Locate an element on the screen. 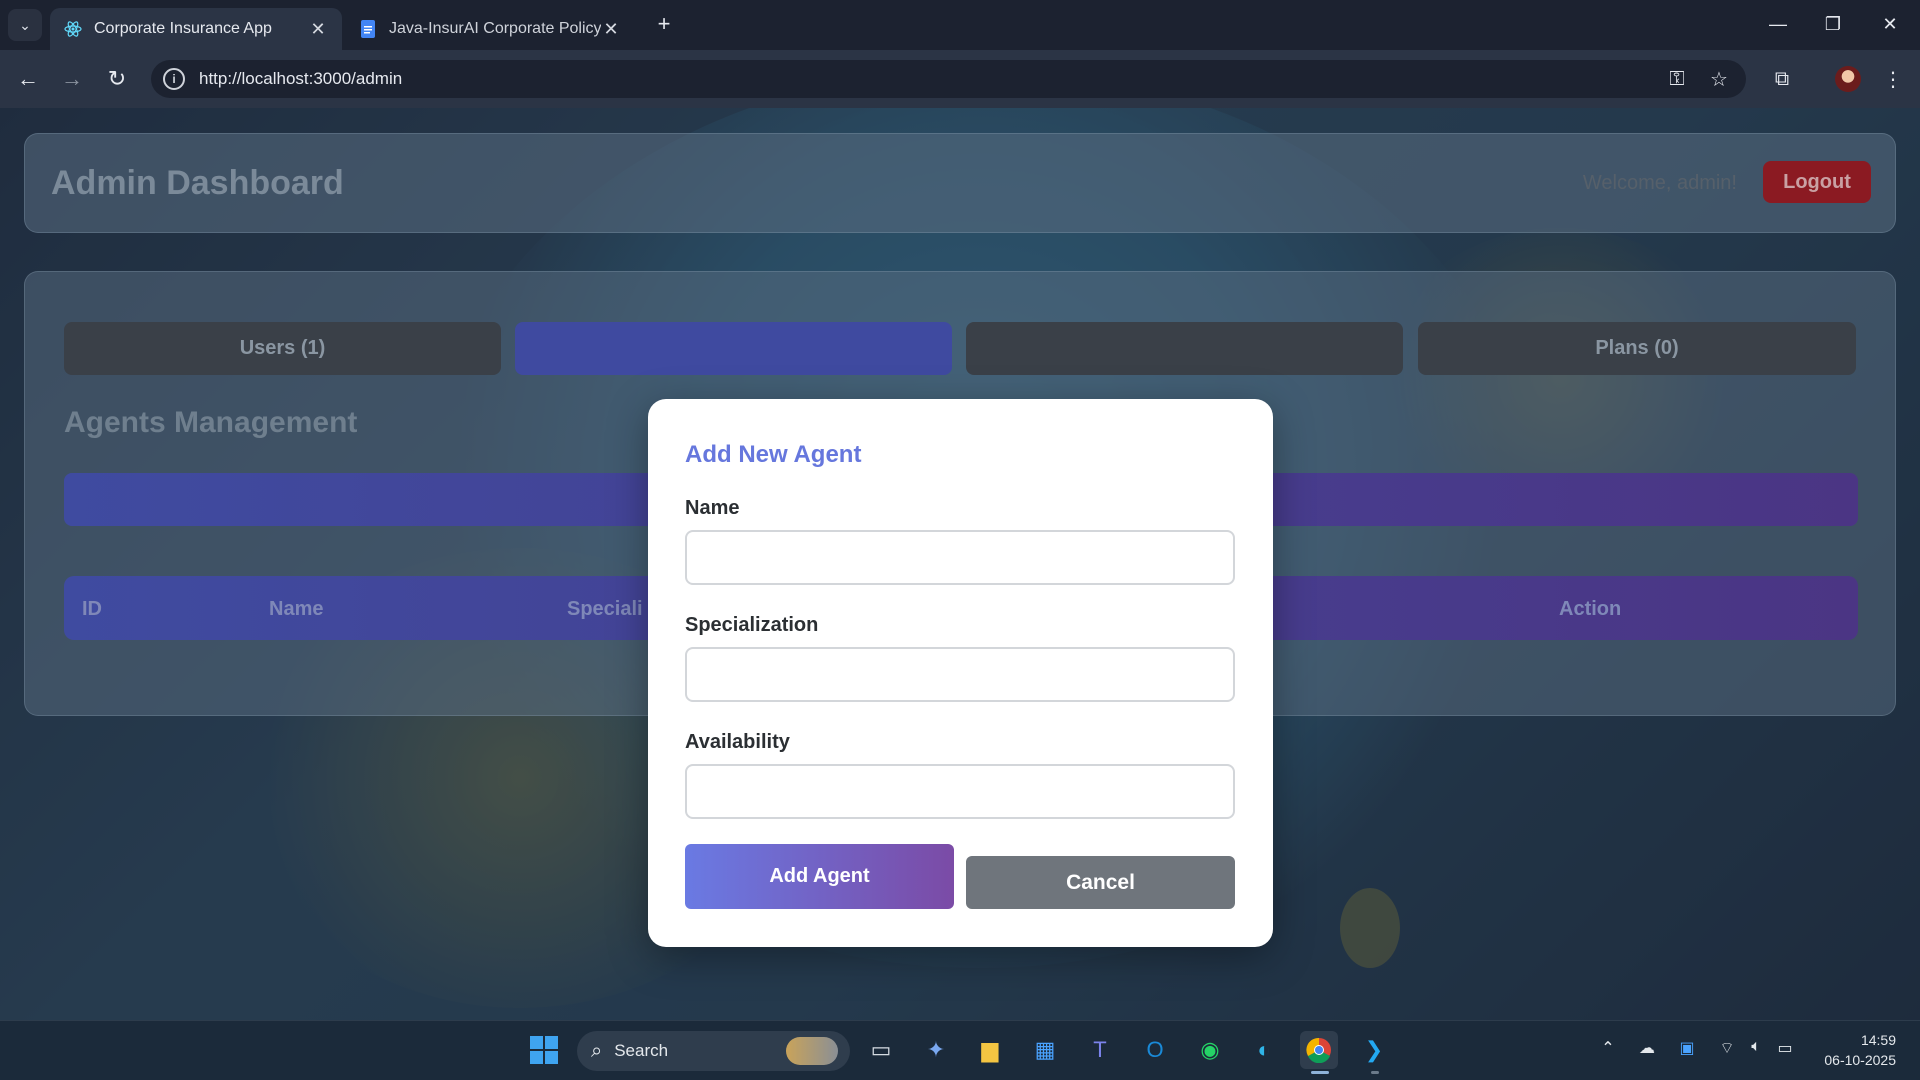 Image resolution: width=1920 pixels, height=1080 pixels. tab-plans: Plans (0) is located at coordinates (1637, 348).